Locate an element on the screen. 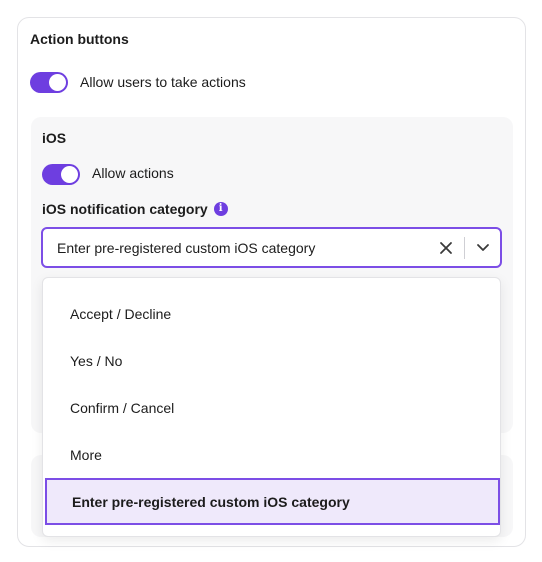  menu-item-confirm-cancel: Confirm / Cancel is located at coordinates (271, 407).